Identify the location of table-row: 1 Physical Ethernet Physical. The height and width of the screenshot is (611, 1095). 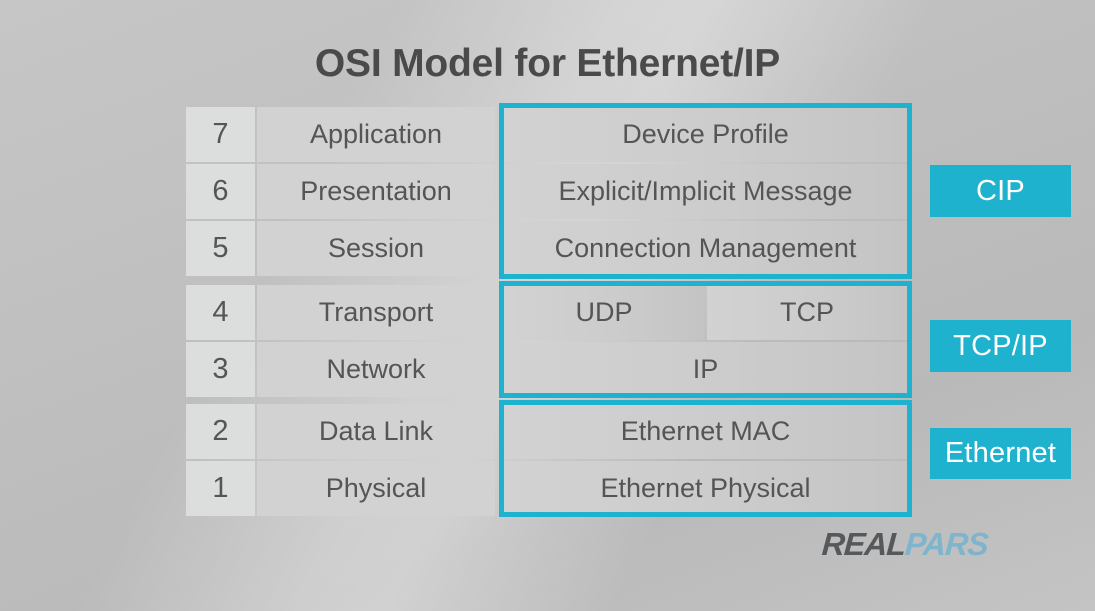
(548, 488).